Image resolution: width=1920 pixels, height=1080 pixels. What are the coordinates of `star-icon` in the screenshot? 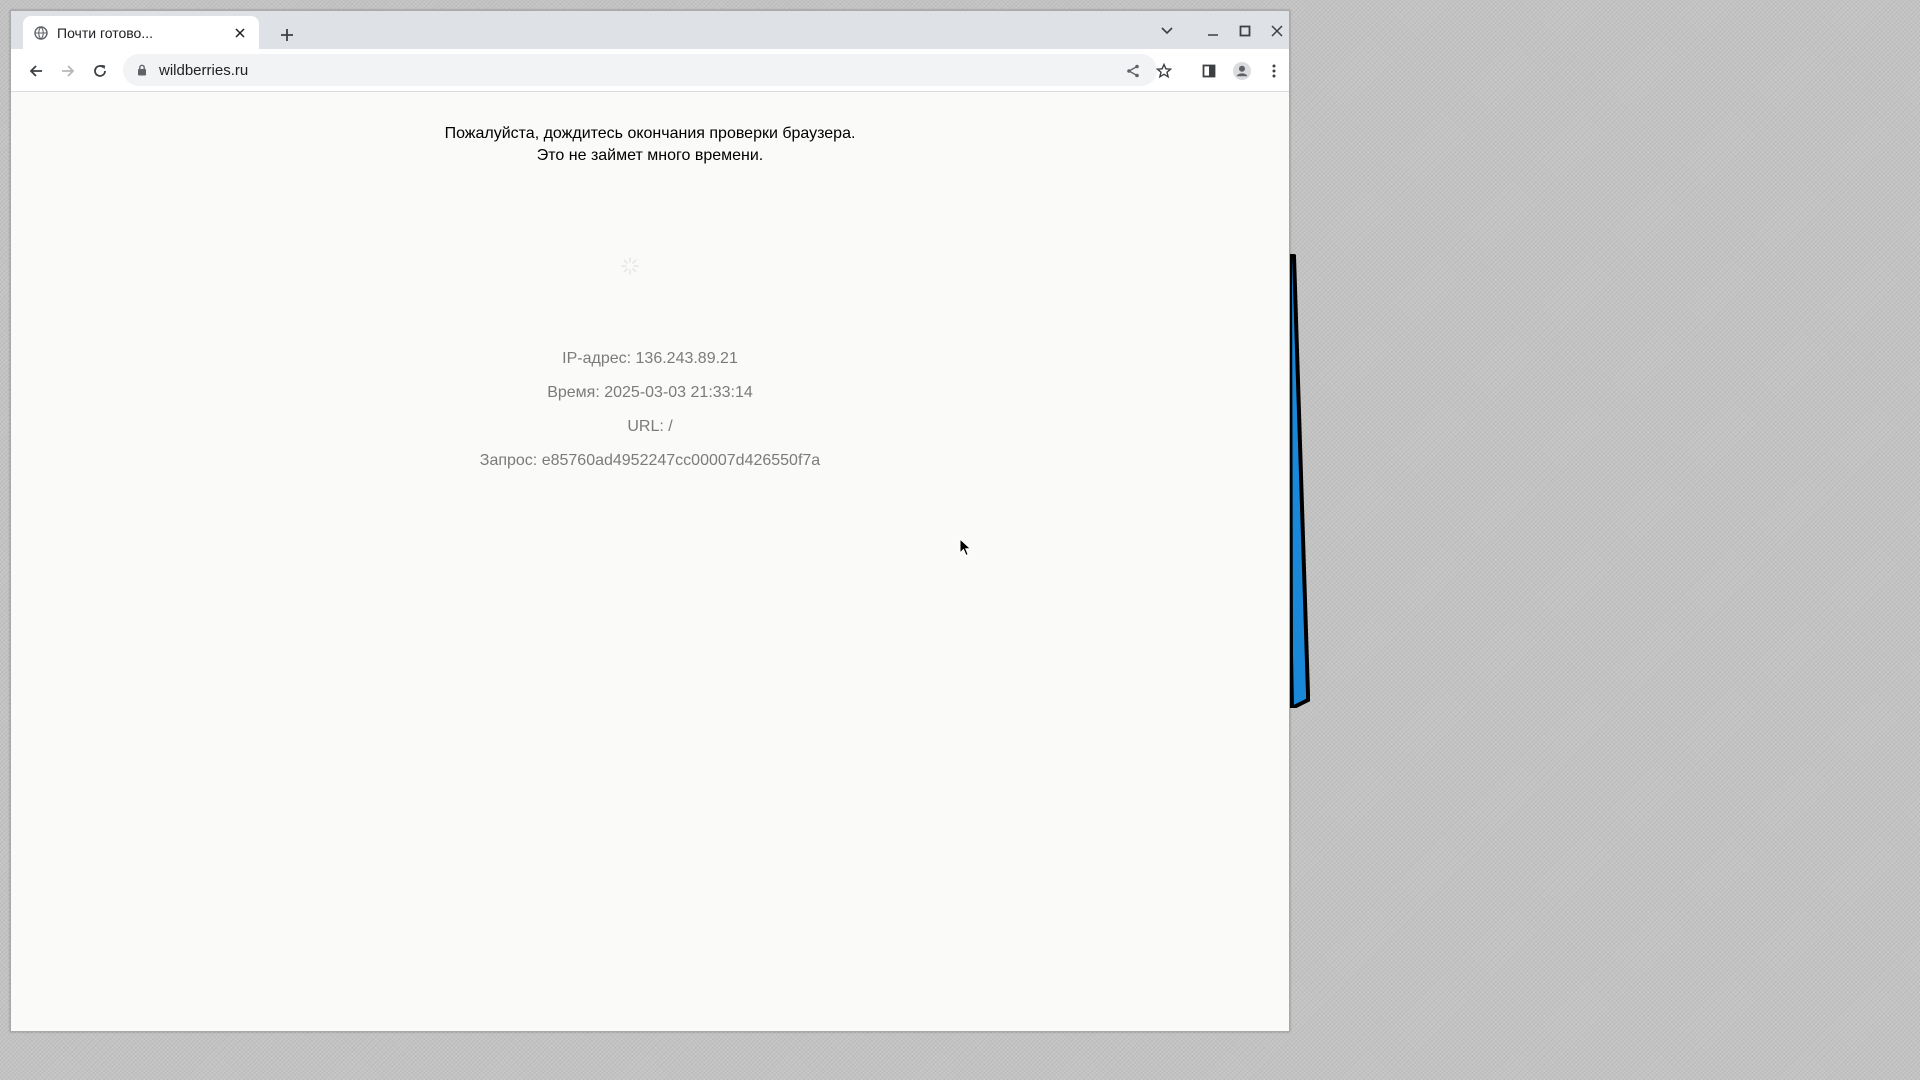 It's located at (1164, 71).